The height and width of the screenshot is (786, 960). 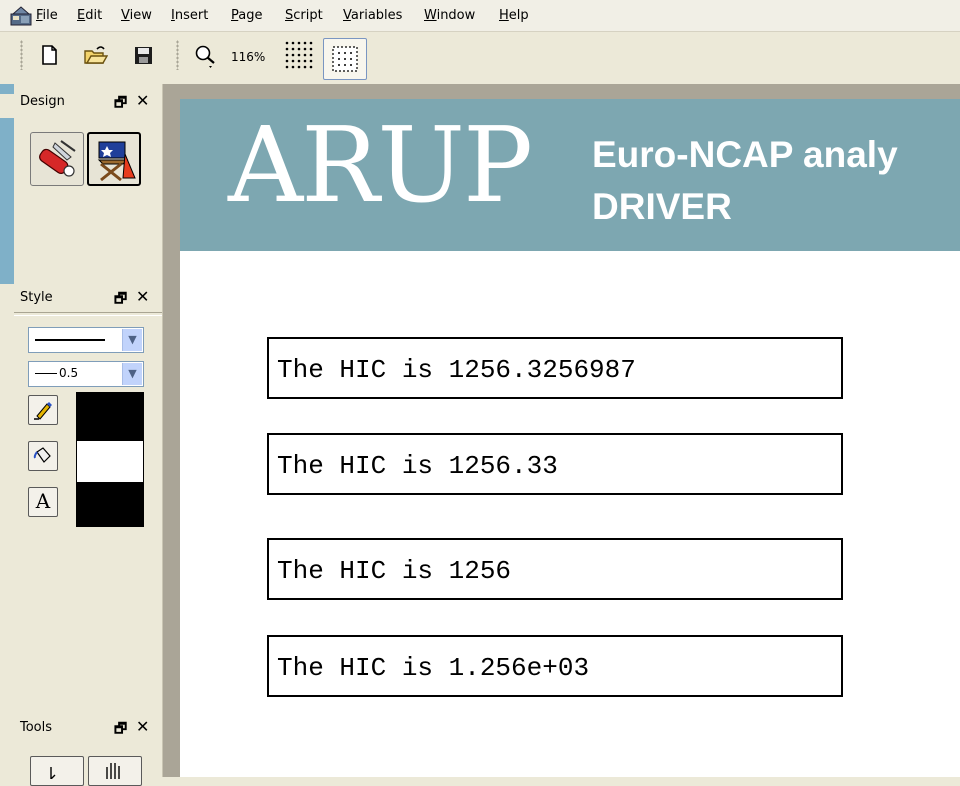 I want to click on snap-to-grid-button, so click(x=345, y=59).